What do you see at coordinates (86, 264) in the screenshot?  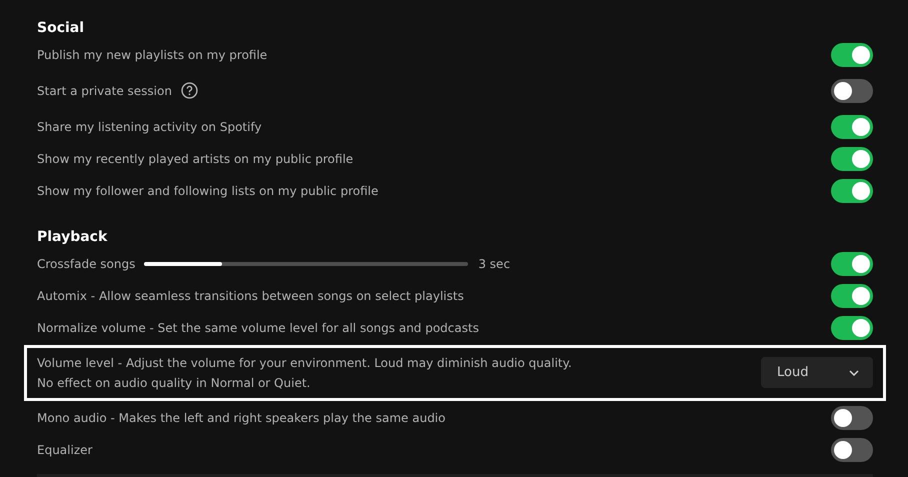 I see `setting-label: Crossfade songs` at bounding box center [86, 264].